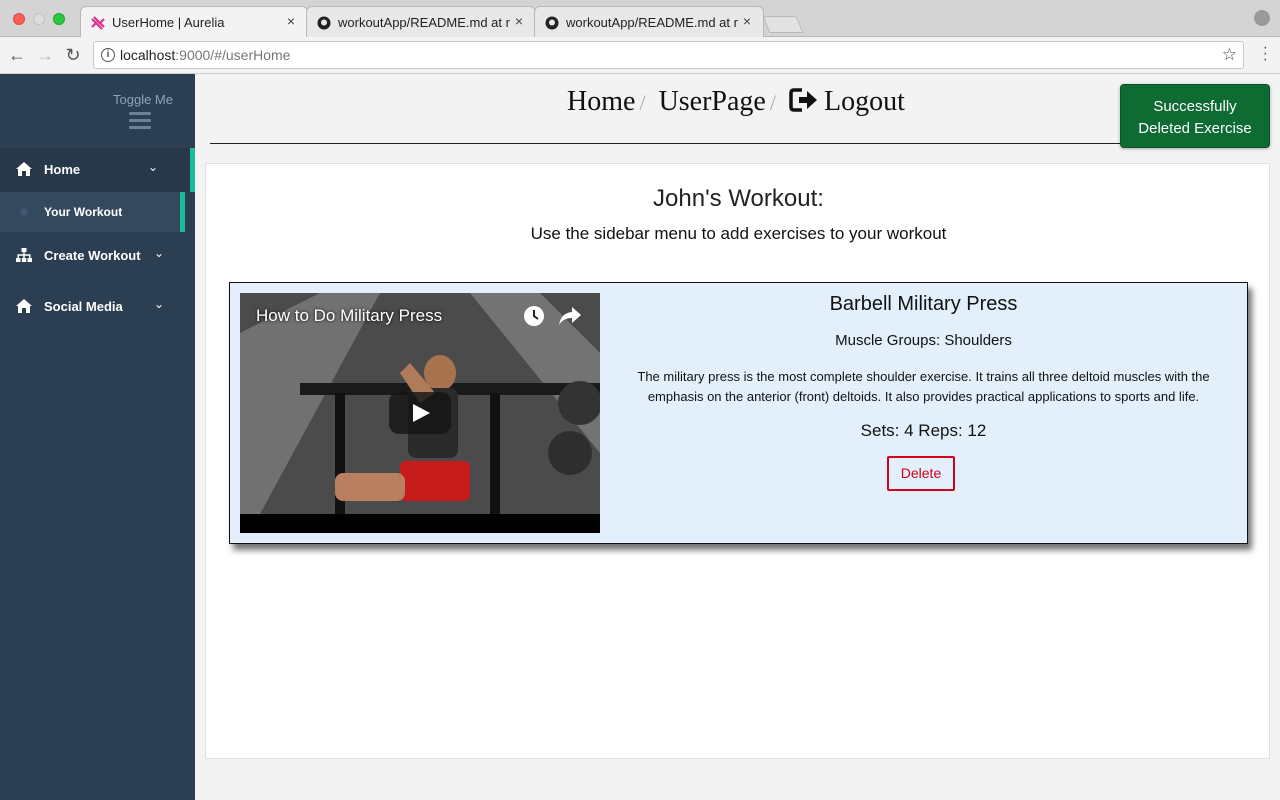 The width and height of the screenshot is (1280, 800). Describe the element at coordinates (1195, 128) in the screenshot. I see `toast-line-2: Deleted Exercise` at that location.